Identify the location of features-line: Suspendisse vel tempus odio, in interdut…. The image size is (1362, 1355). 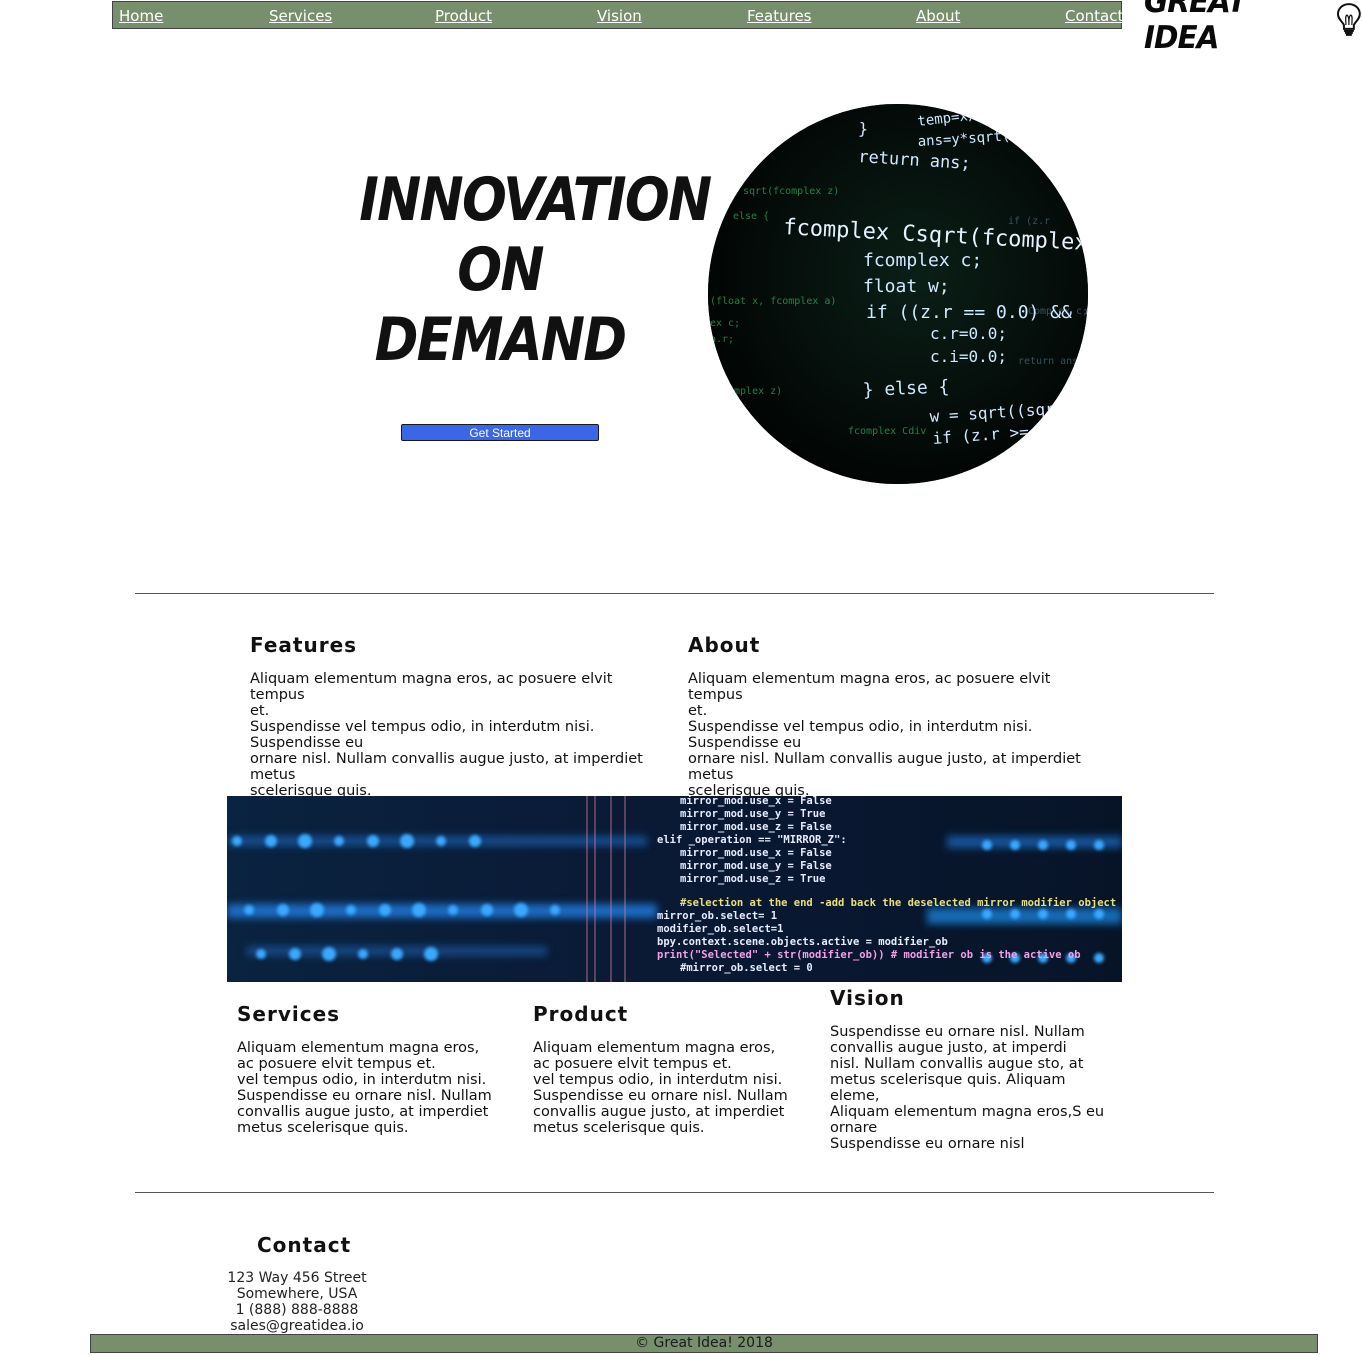
(422, 727).